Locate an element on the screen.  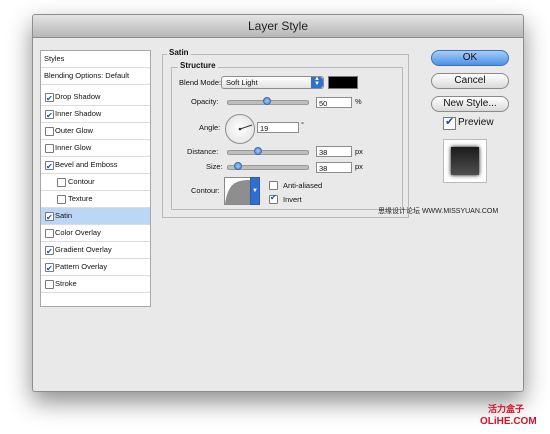
style-item-pattern-overlay: Pattern Overlay is located at coordinates (95, 268).